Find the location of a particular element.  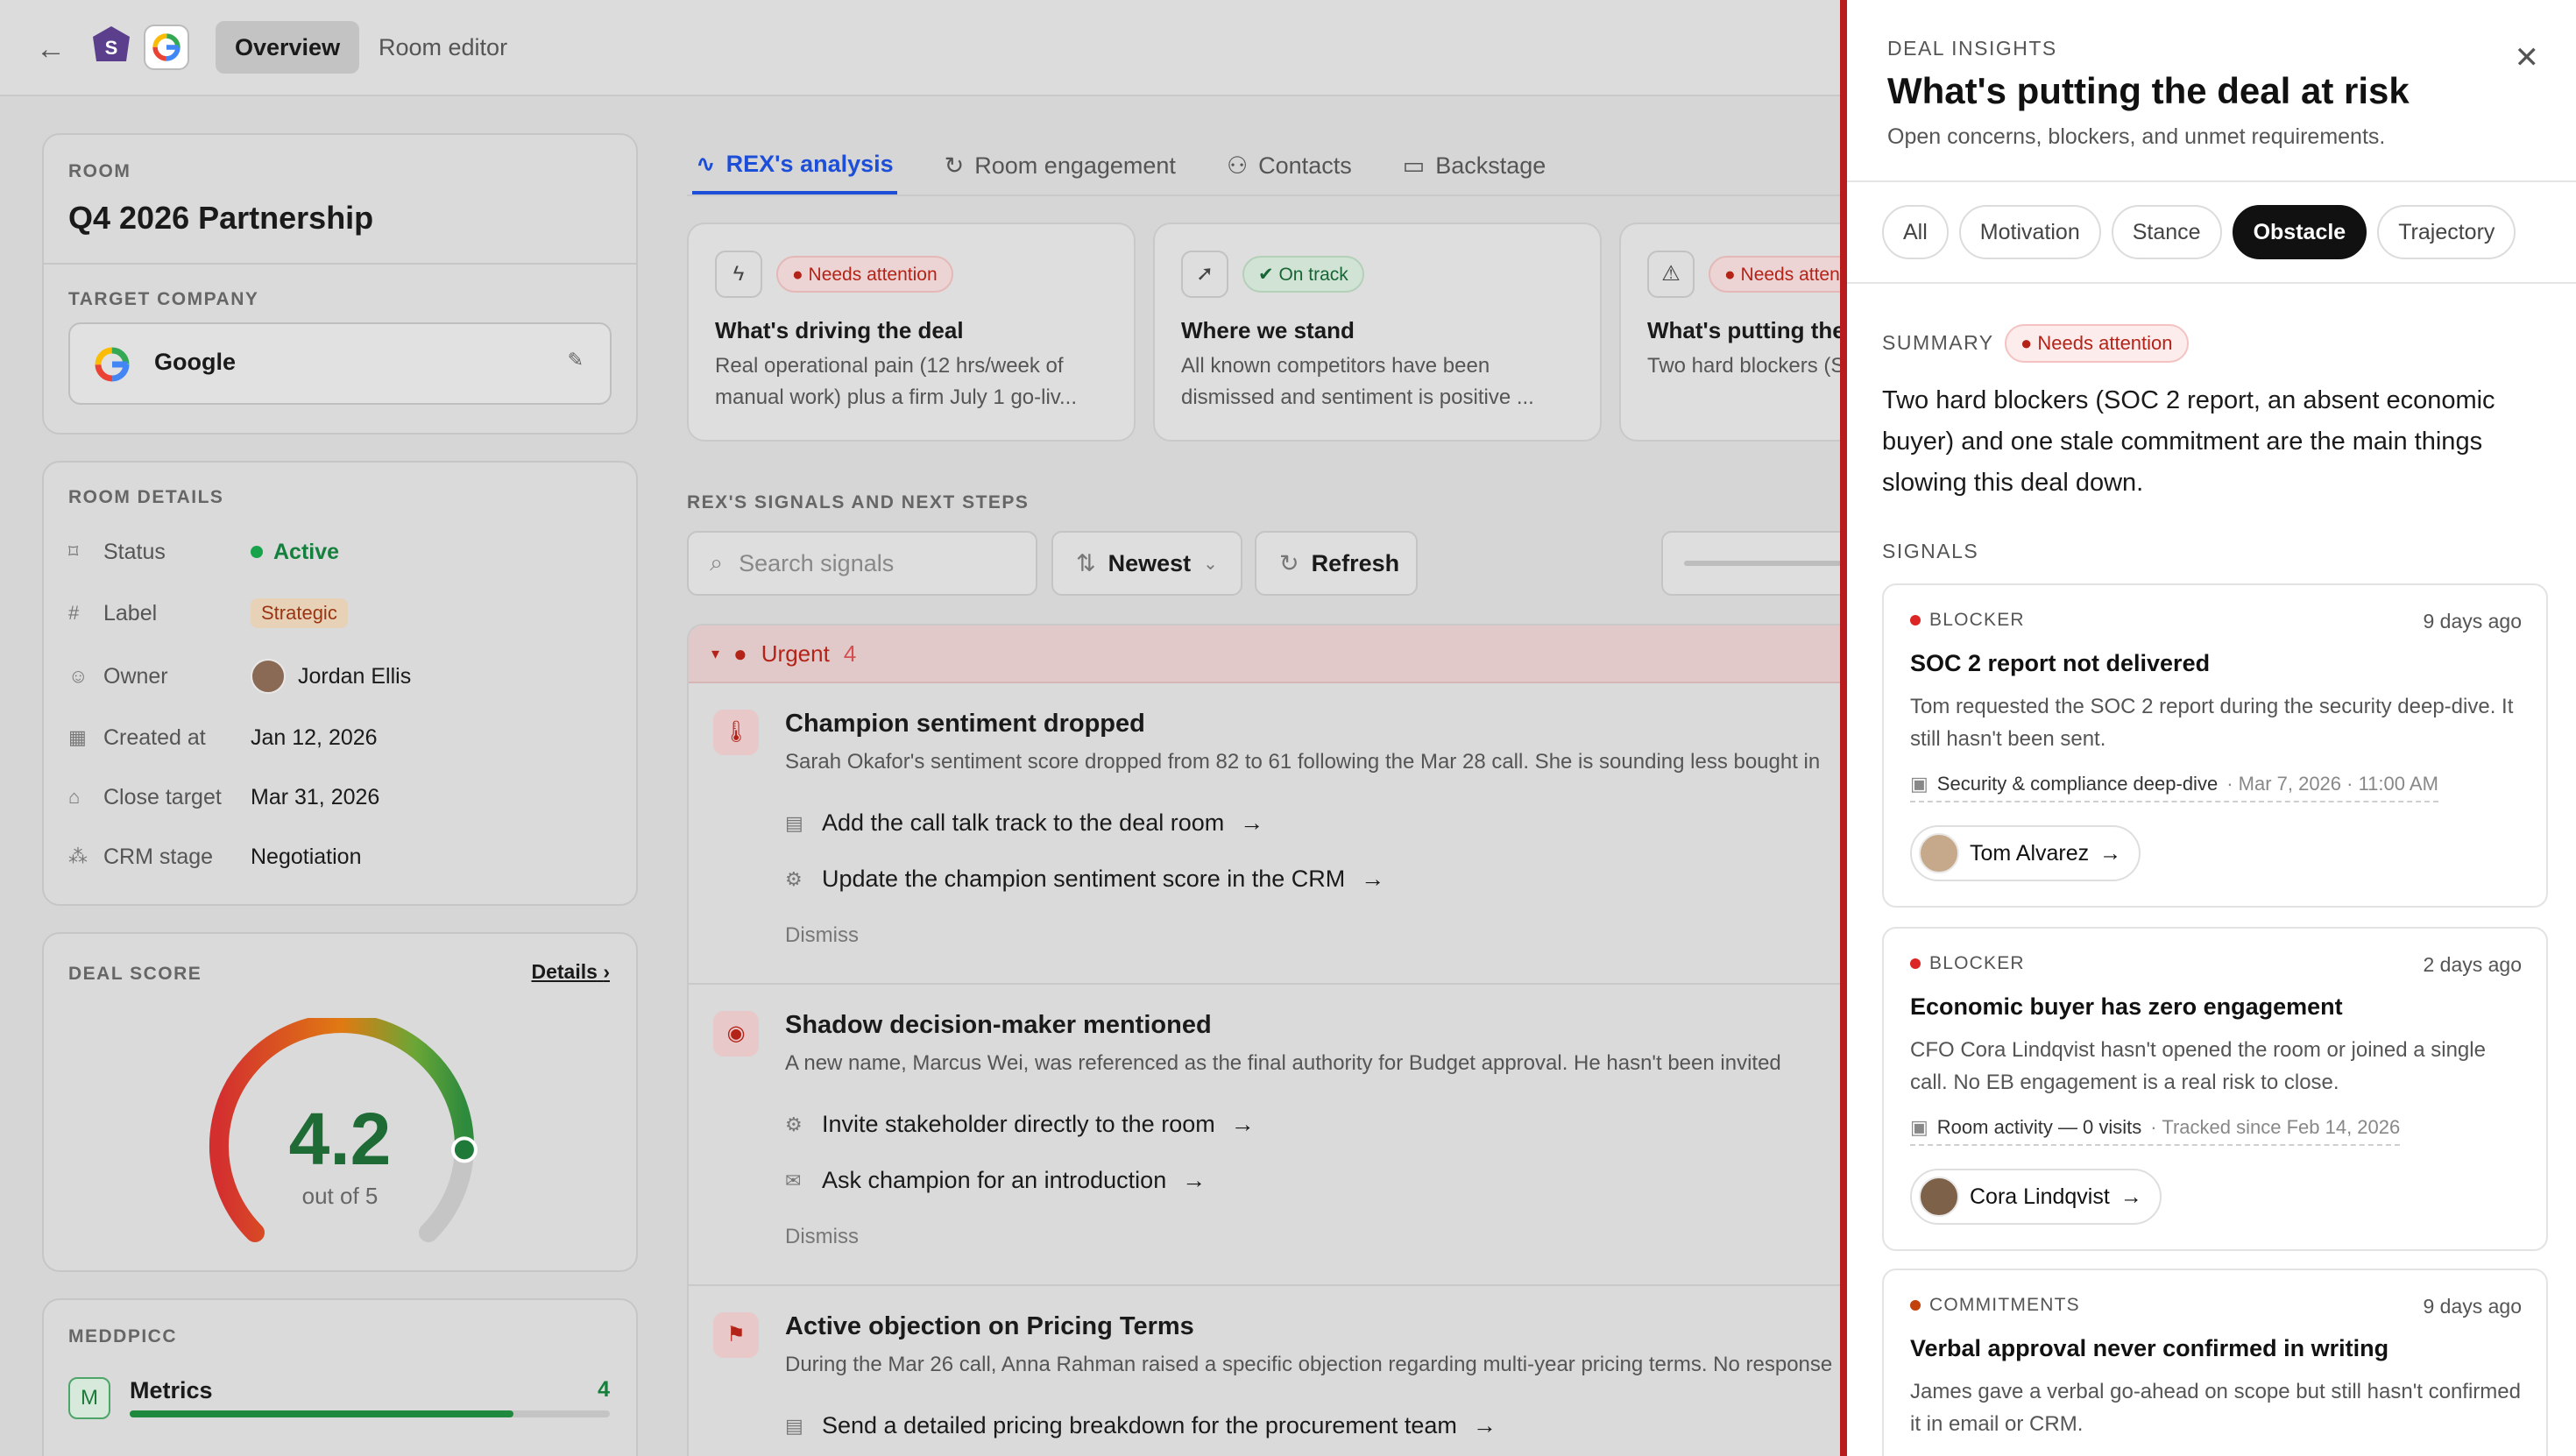

edit-pencil-icon: ✎ is located at coordinates (576, 360).